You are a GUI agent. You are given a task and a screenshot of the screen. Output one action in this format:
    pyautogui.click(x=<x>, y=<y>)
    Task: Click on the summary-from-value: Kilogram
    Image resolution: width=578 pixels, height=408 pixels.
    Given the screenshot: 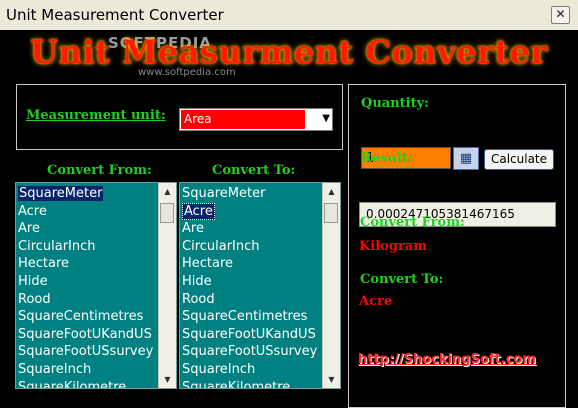 What is the action you would take?
    pyautogui.click(x=393, y=246)
    